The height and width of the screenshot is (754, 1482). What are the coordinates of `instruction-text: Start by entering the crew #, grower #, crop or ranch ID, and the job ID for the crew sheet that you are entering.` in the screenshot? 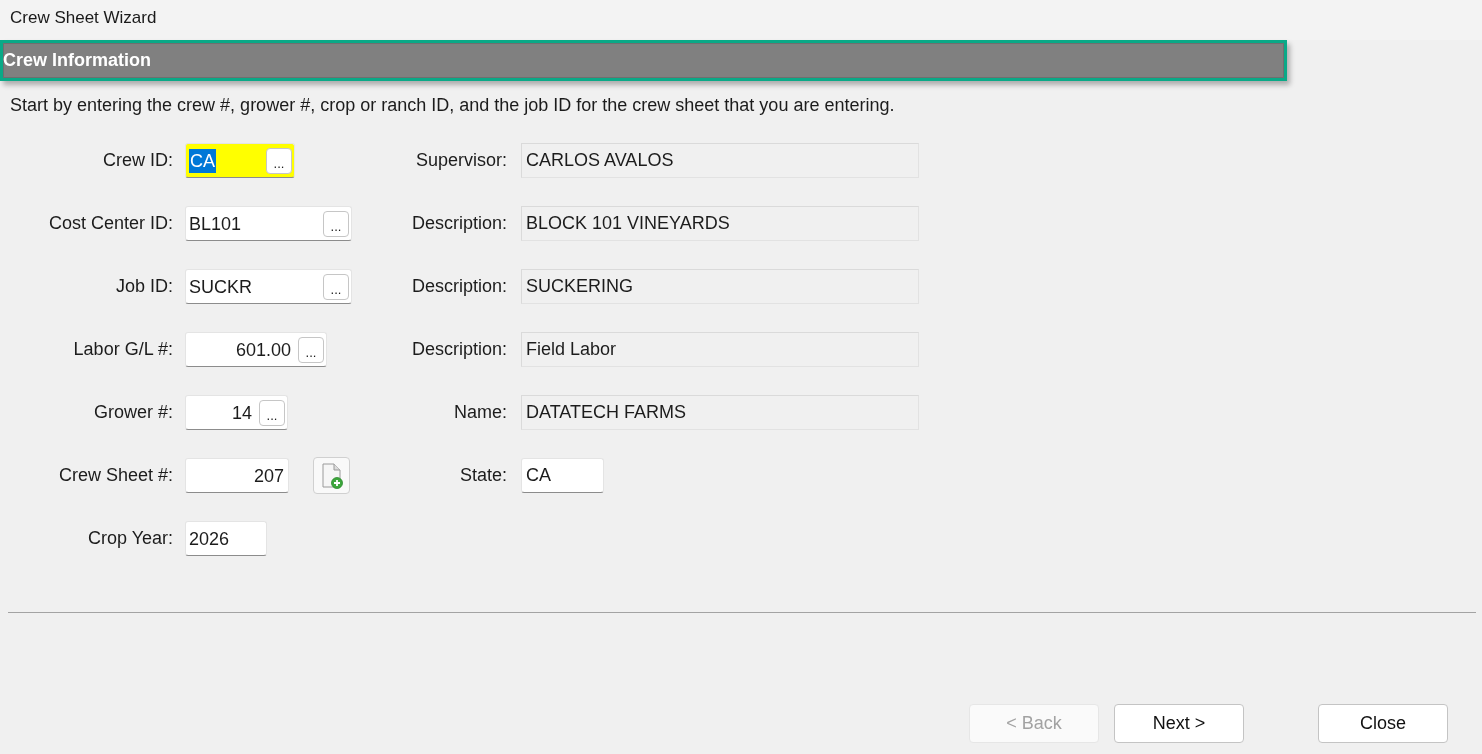 It's located at (453, 105).